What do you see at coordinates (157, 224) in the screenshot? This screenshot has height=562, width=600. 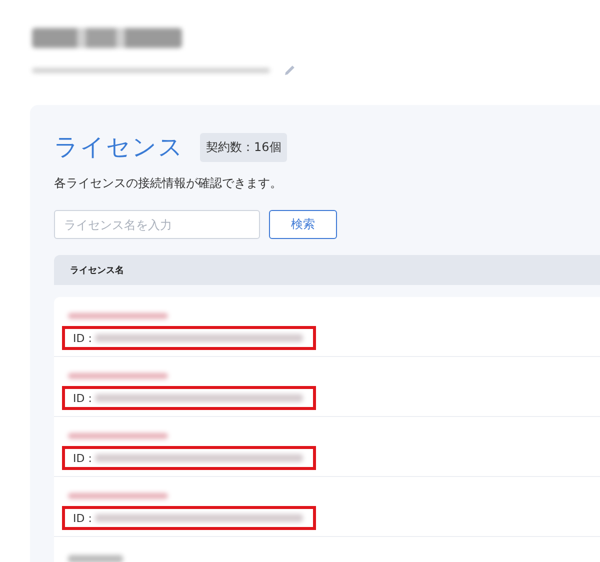 I see `search-field: ライセンス名を入力` at bounding box center [157, 224].